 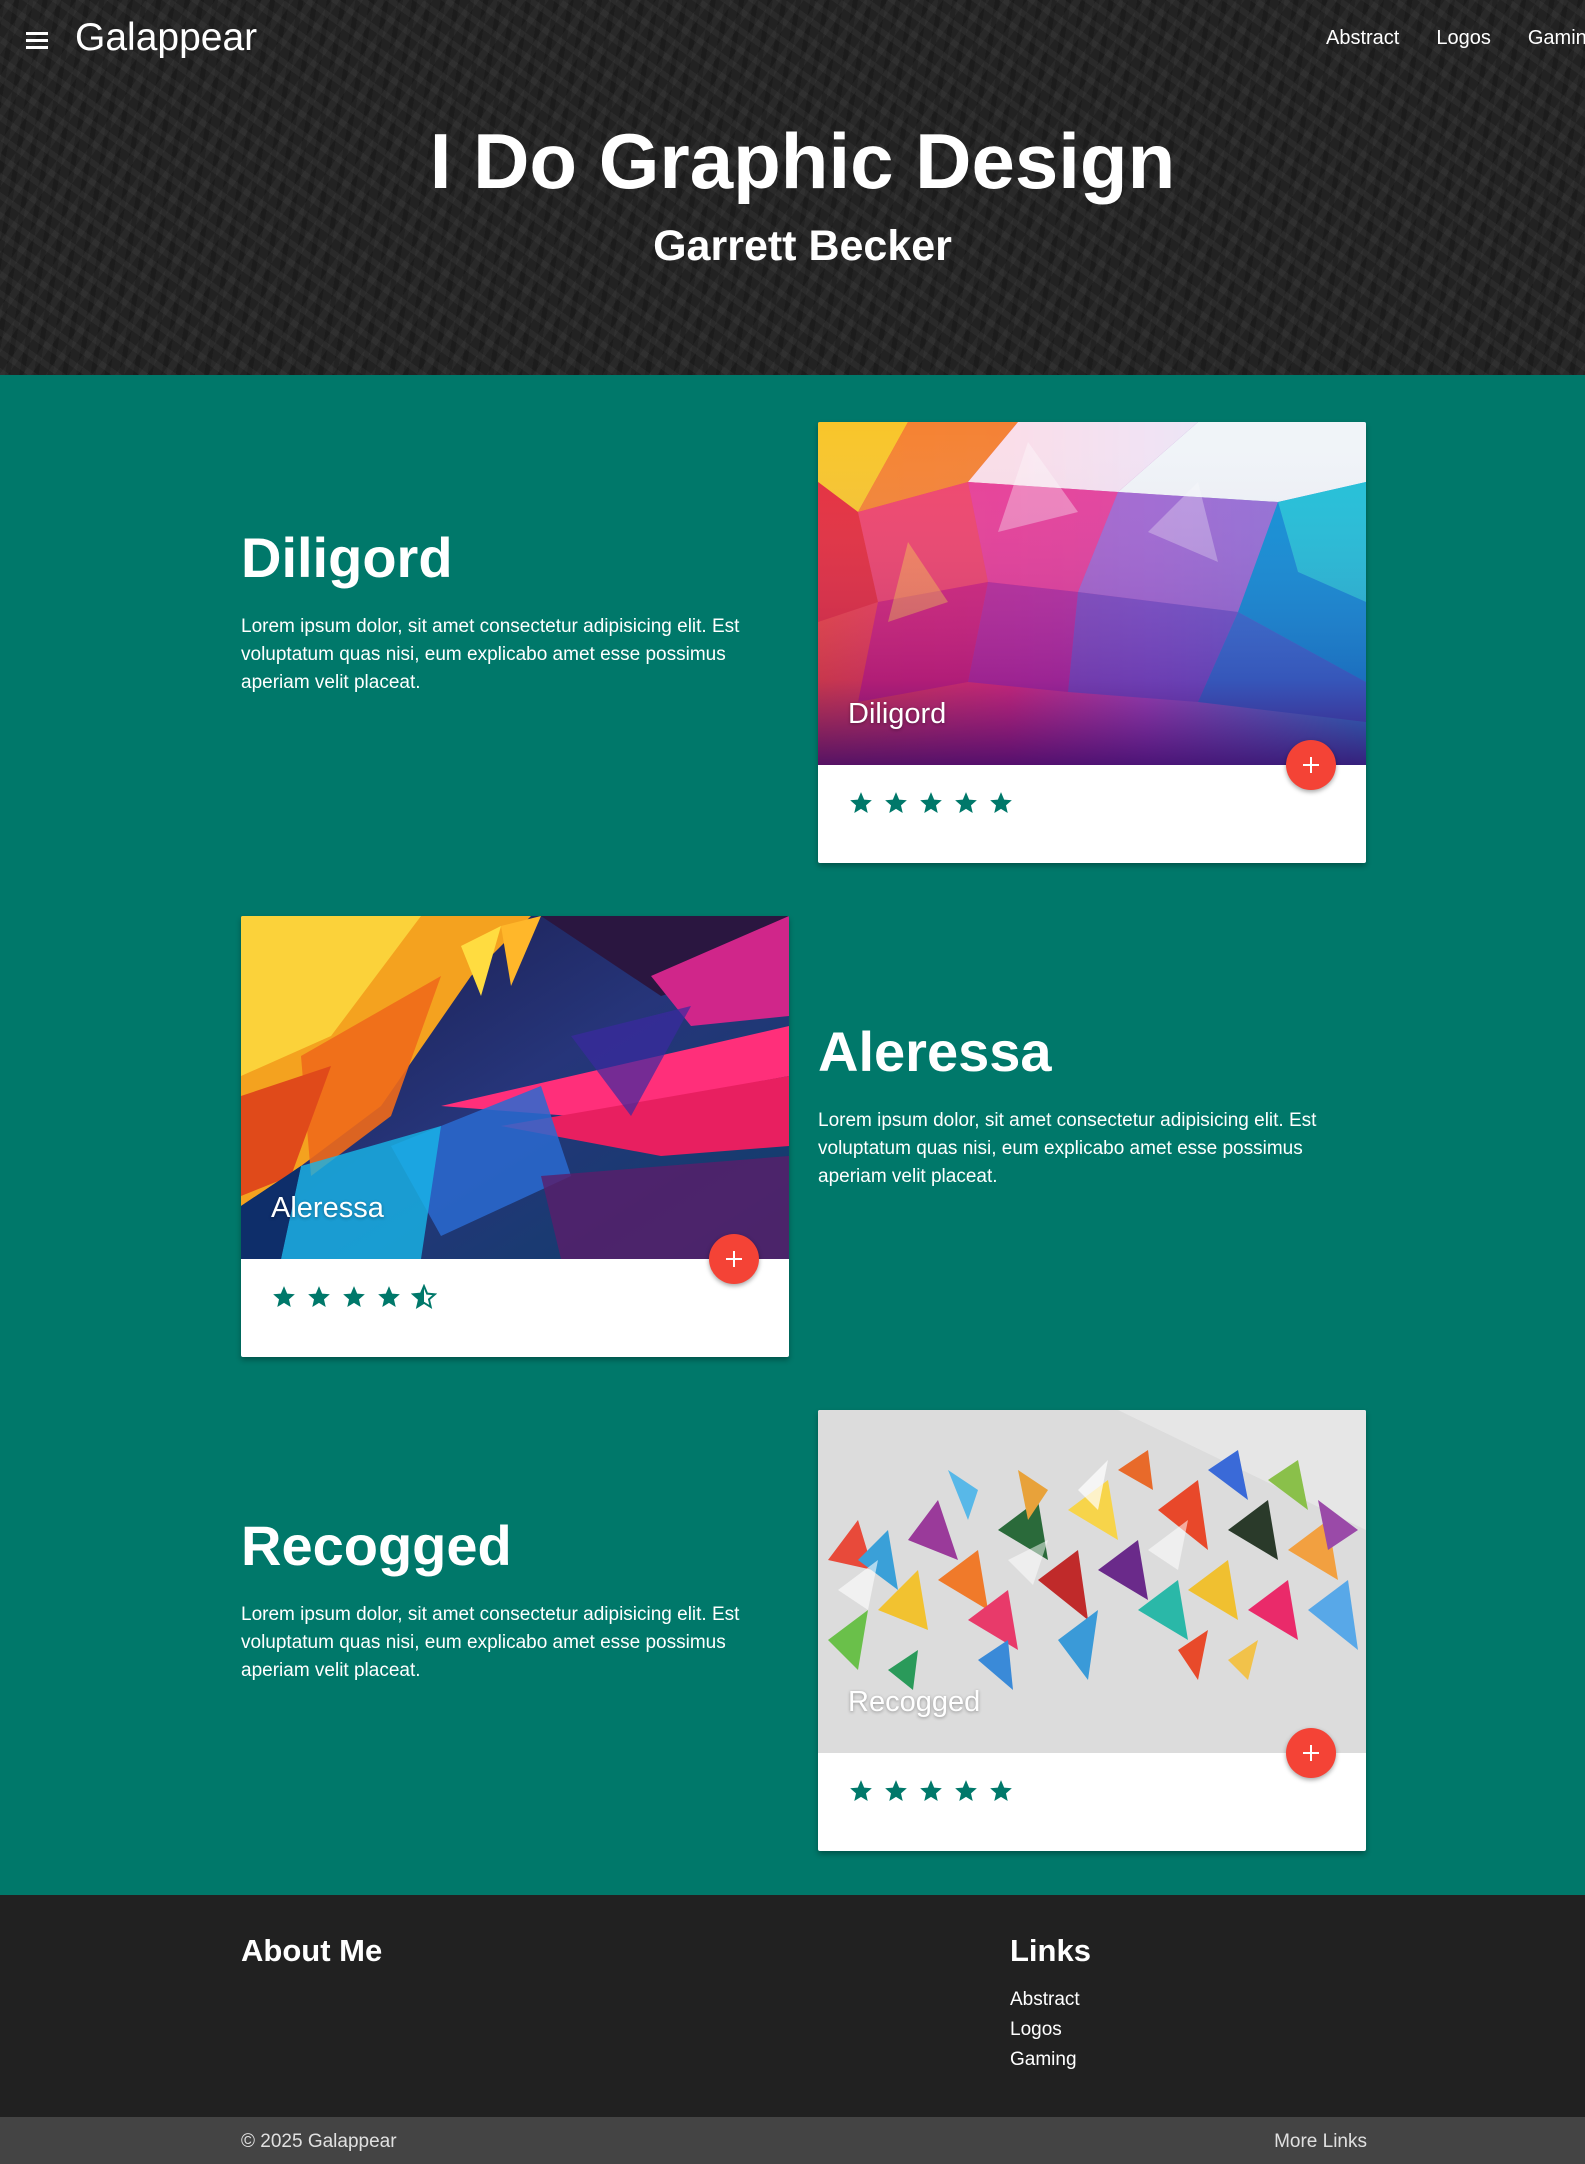 I want to click on card-caption: Aleressa, so click(x=327, y=1208).